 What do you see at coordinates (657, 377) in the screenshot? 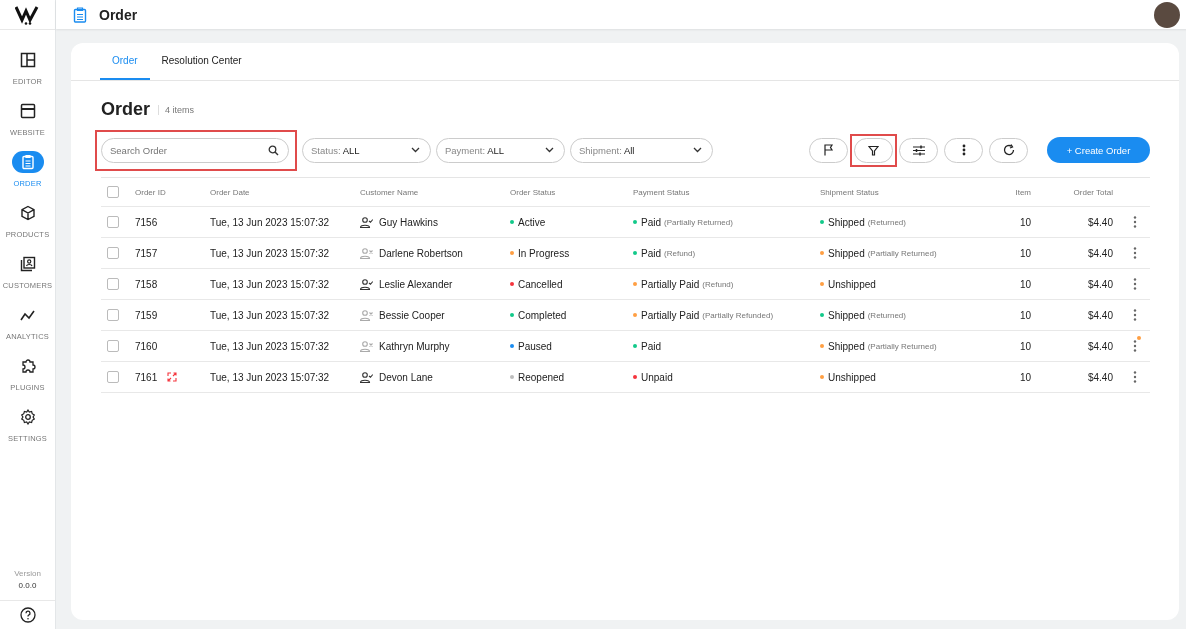
I see `payment-status: Unpaid` at bounding box center [657, 377].